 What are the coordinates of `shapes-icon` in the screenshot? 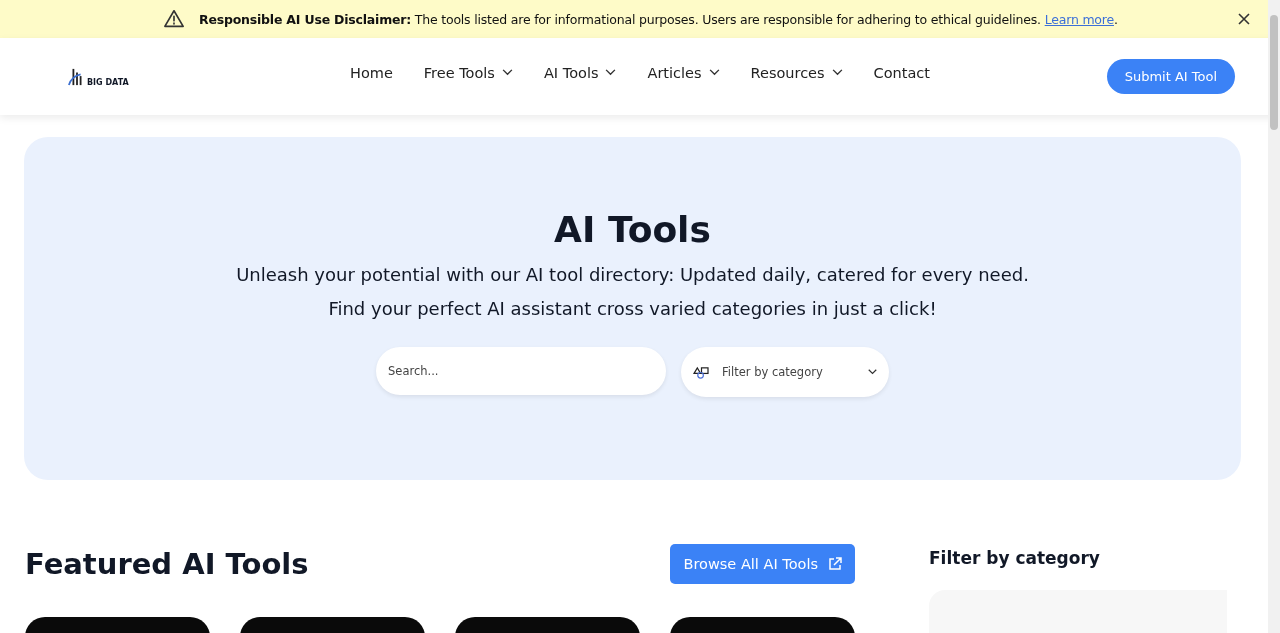 It's located at (701, 372).